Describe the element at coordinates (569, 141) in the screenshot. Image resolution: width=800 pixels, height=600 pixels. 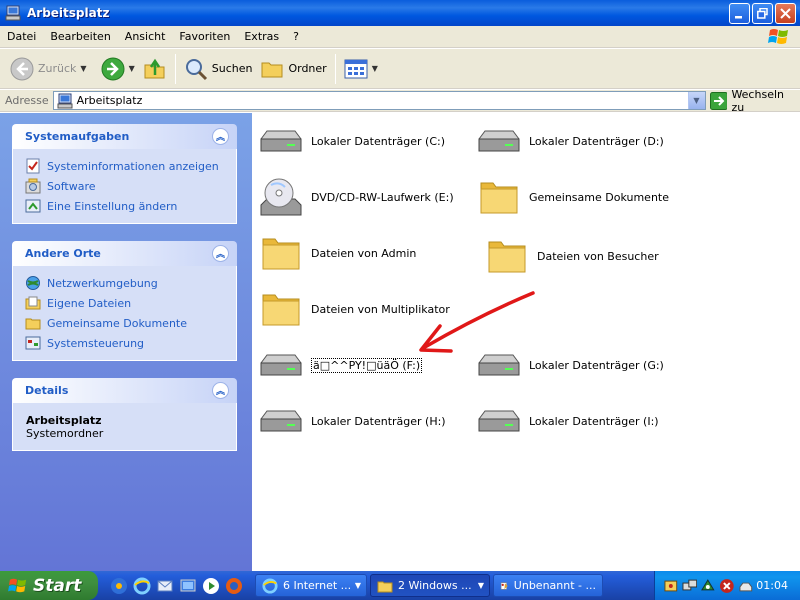
I see `drive-item-d: Lokaler Datenträger (D:)` at that location.